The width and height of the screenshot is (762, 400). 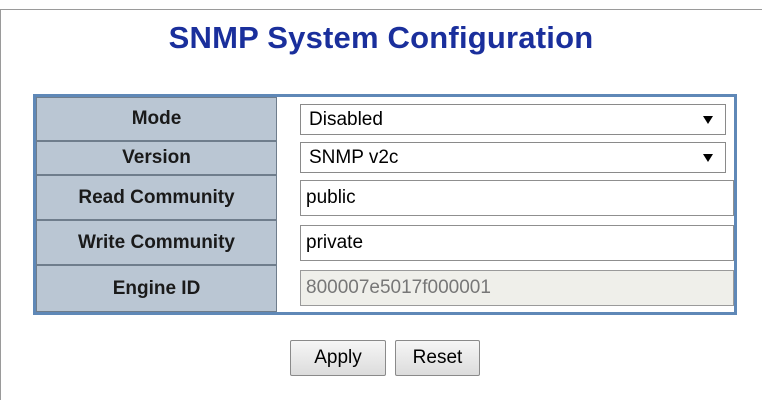 I want to click on version-select: SNMP v2c, so click(x=513, y=157).